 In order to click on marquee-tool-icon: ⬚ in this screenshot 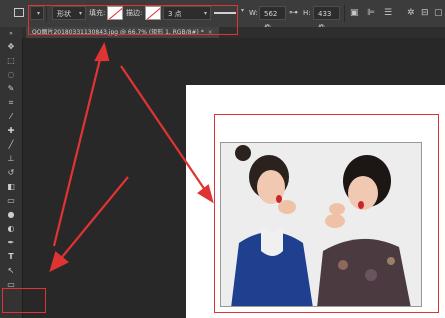, I will do `click(11, 61)`.